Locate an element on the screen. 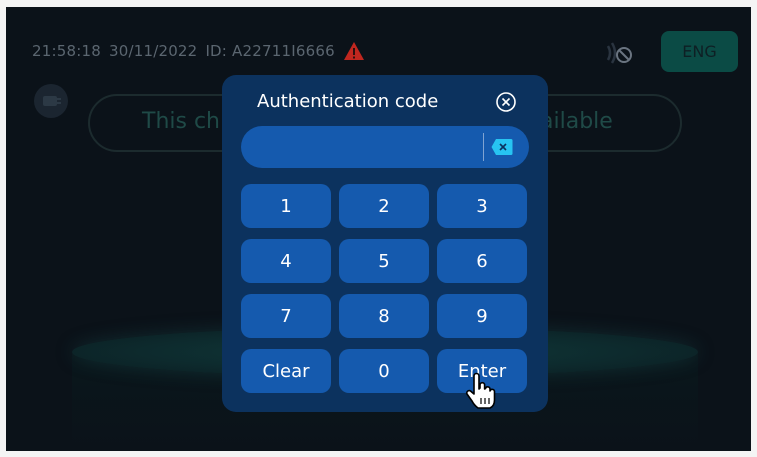 Image resolution: width=757 pixels, height=457 pixels. close-button is located at coordinates (506, 102).